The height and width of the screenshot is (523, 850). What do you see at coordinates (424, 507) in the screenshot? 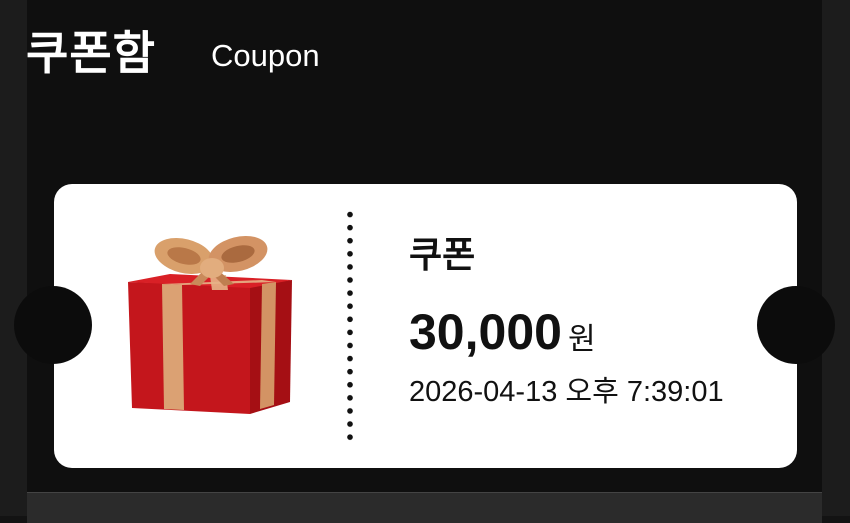
I see `next-item-edge` at bounding box center [424, 507].